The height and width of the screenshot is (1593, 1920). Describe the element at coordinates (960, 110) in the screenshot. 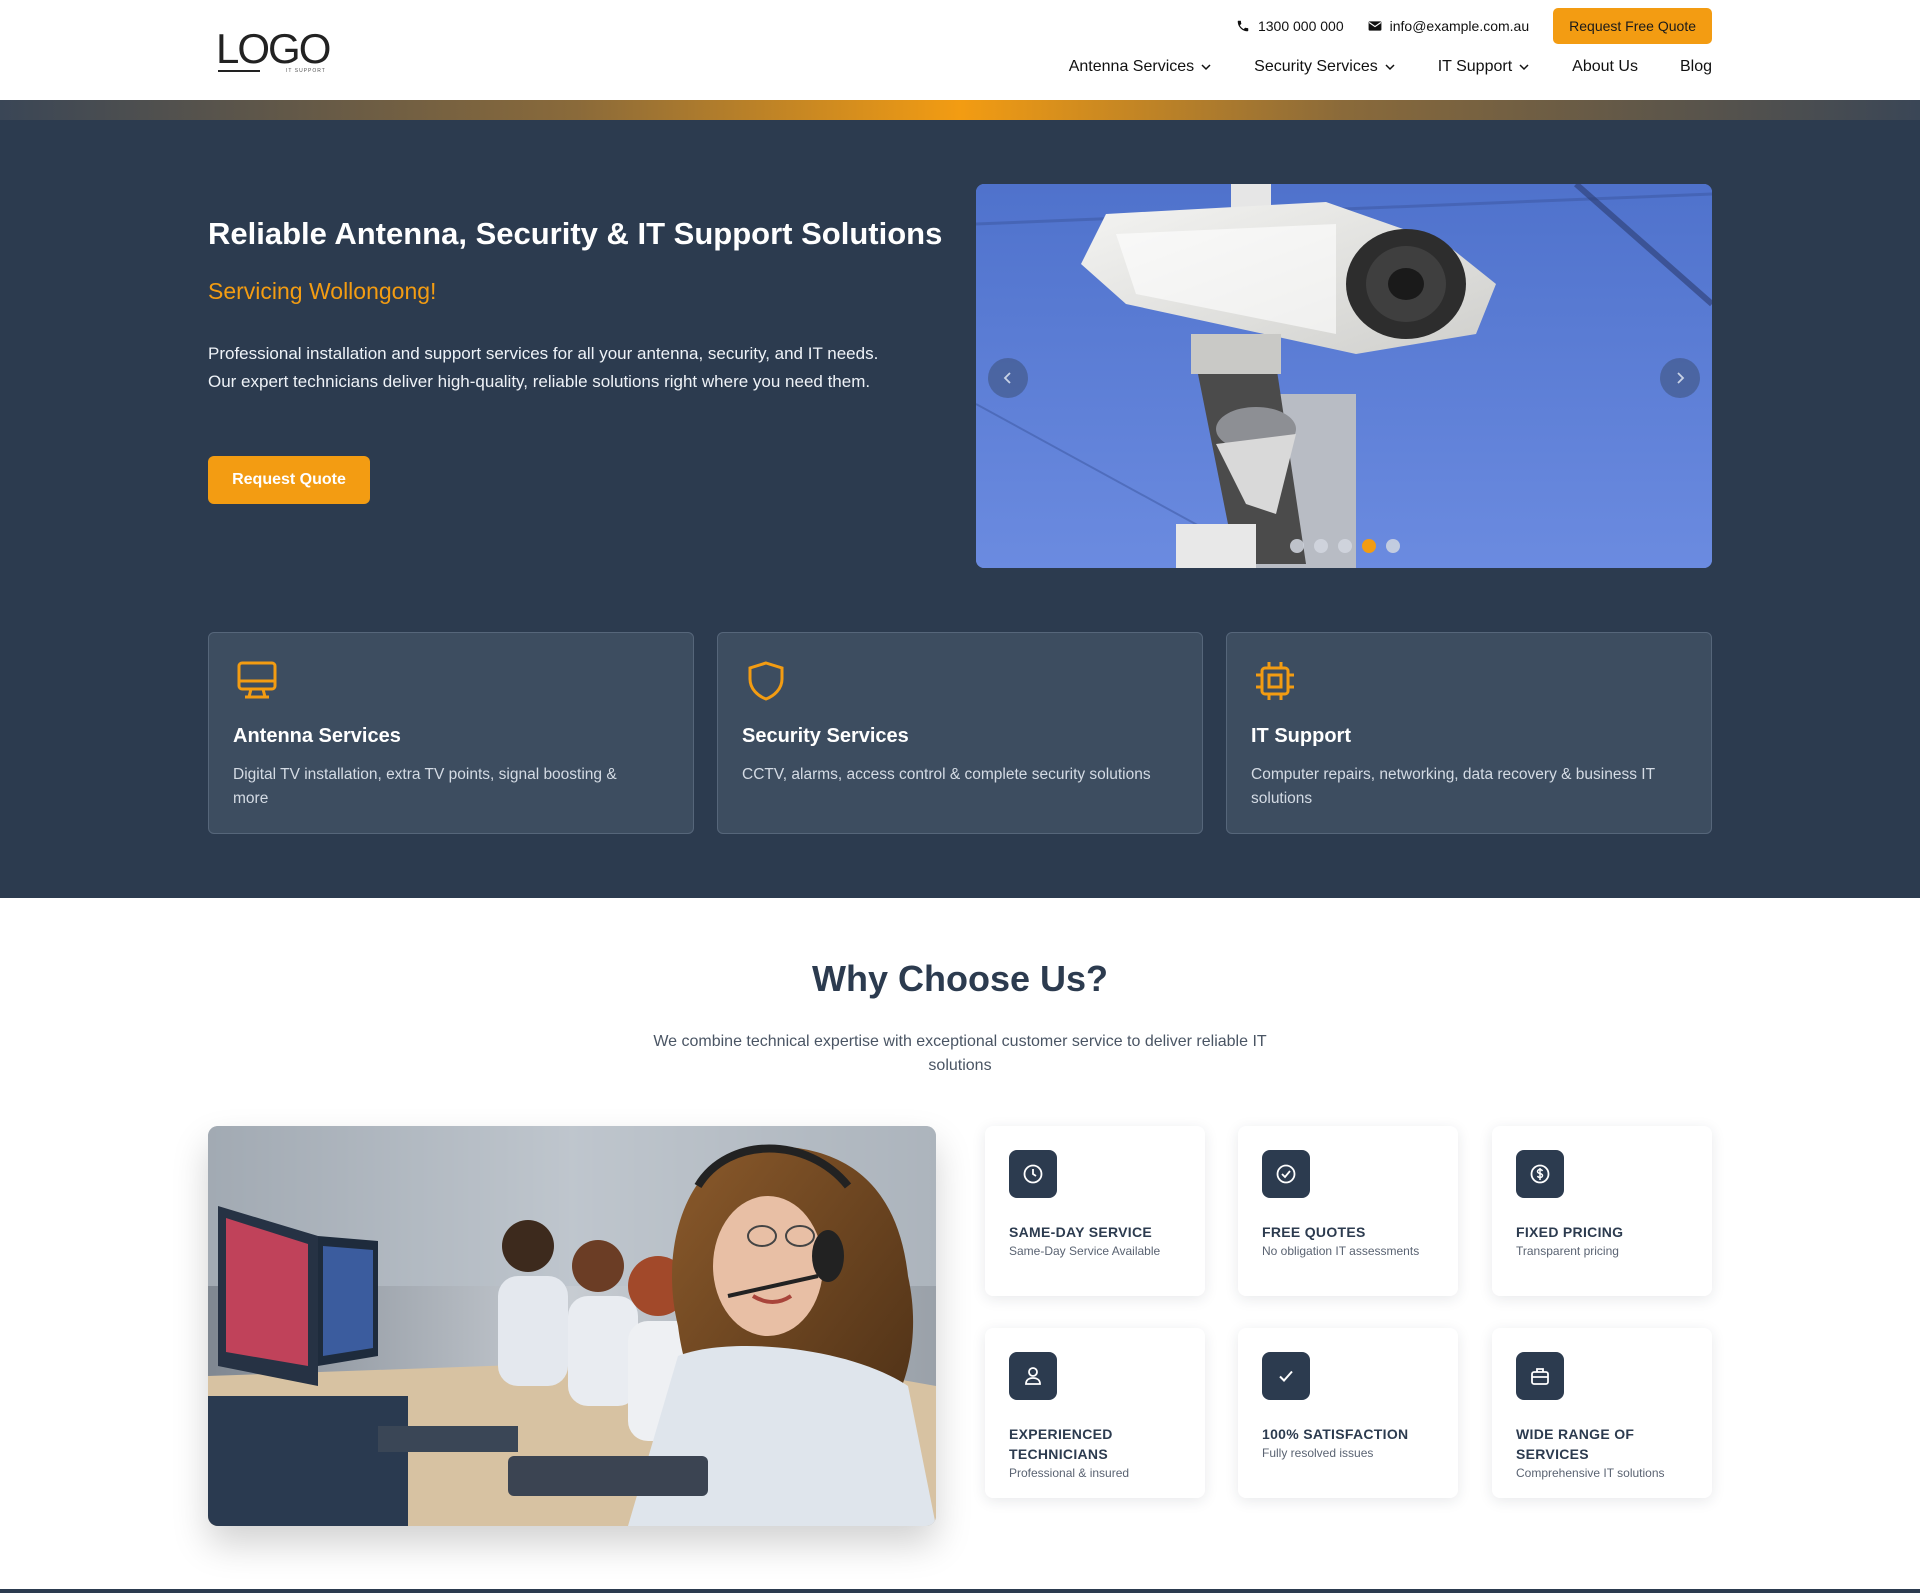

I see `accent-gradient-bar` at that location.